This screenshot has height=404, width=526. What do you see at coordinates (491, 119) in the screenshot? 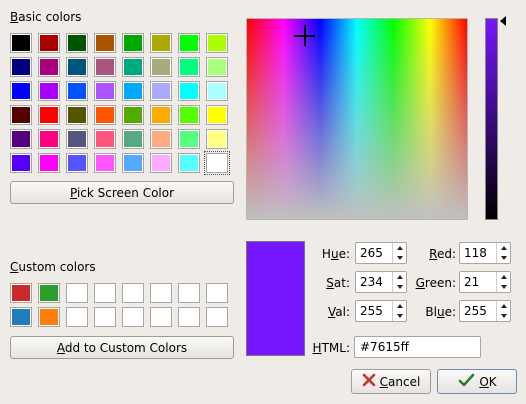
I see `value-slider-bar` at bounding box center [491, 119].